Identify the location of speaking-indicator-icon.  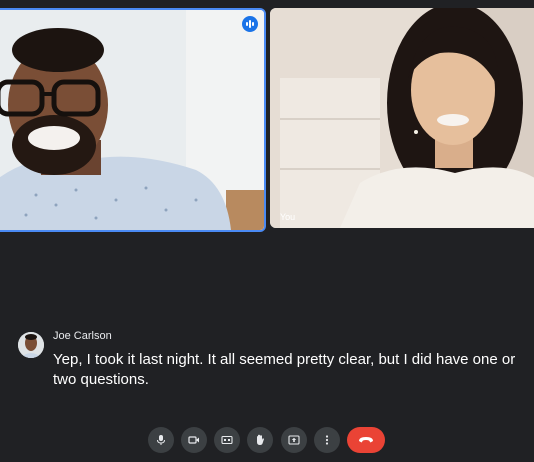
(250, 24).